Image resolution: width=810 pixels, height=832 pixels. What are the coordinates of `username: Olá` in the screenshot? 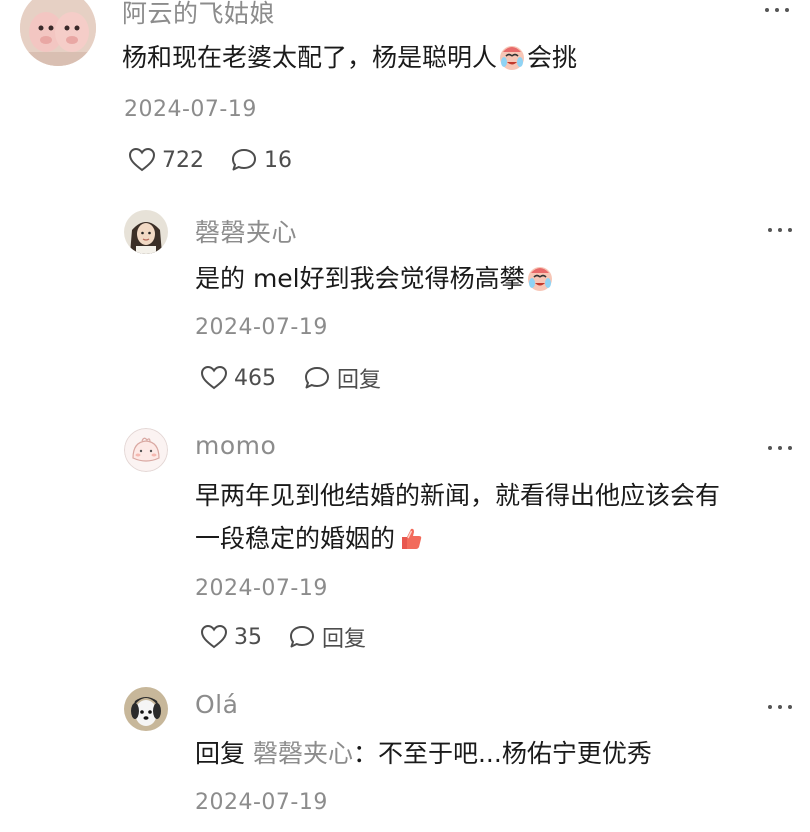 It's located at (216, 704).